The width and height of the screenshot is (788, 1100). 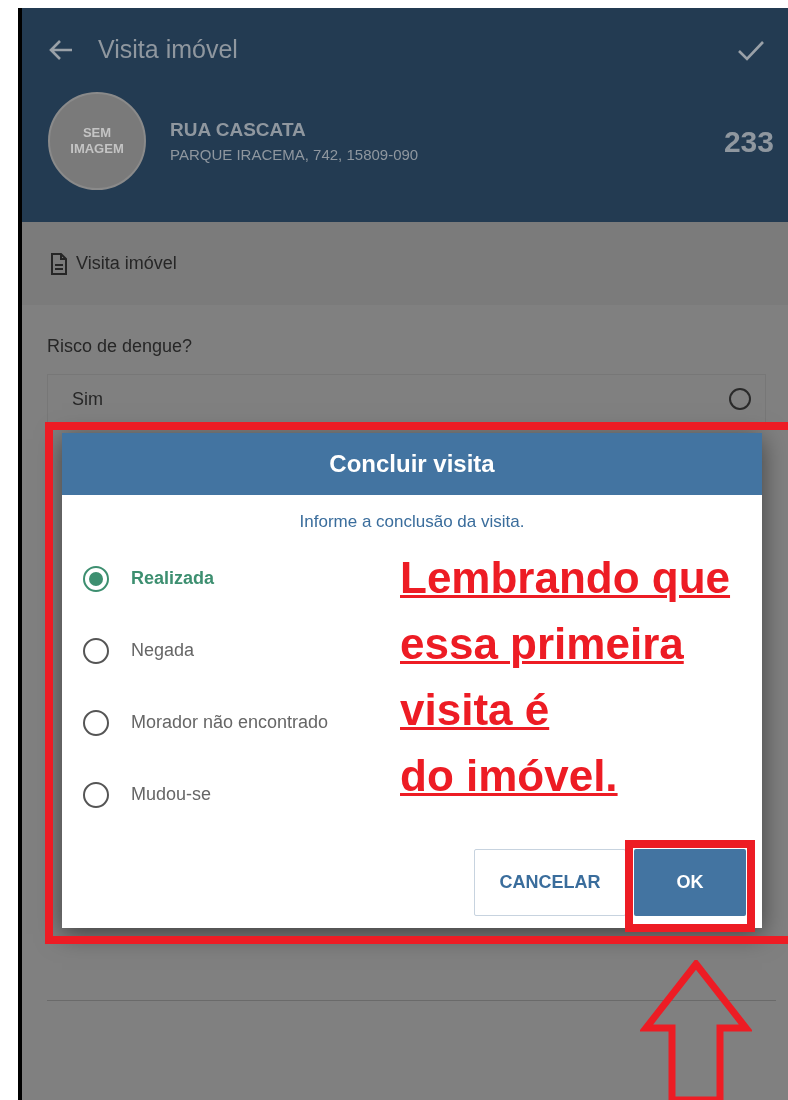 What do you see at coordinates (412, 464) in the screenshot?
I see `dialog-title: Concluir visita` at bounding box center [412, 464].